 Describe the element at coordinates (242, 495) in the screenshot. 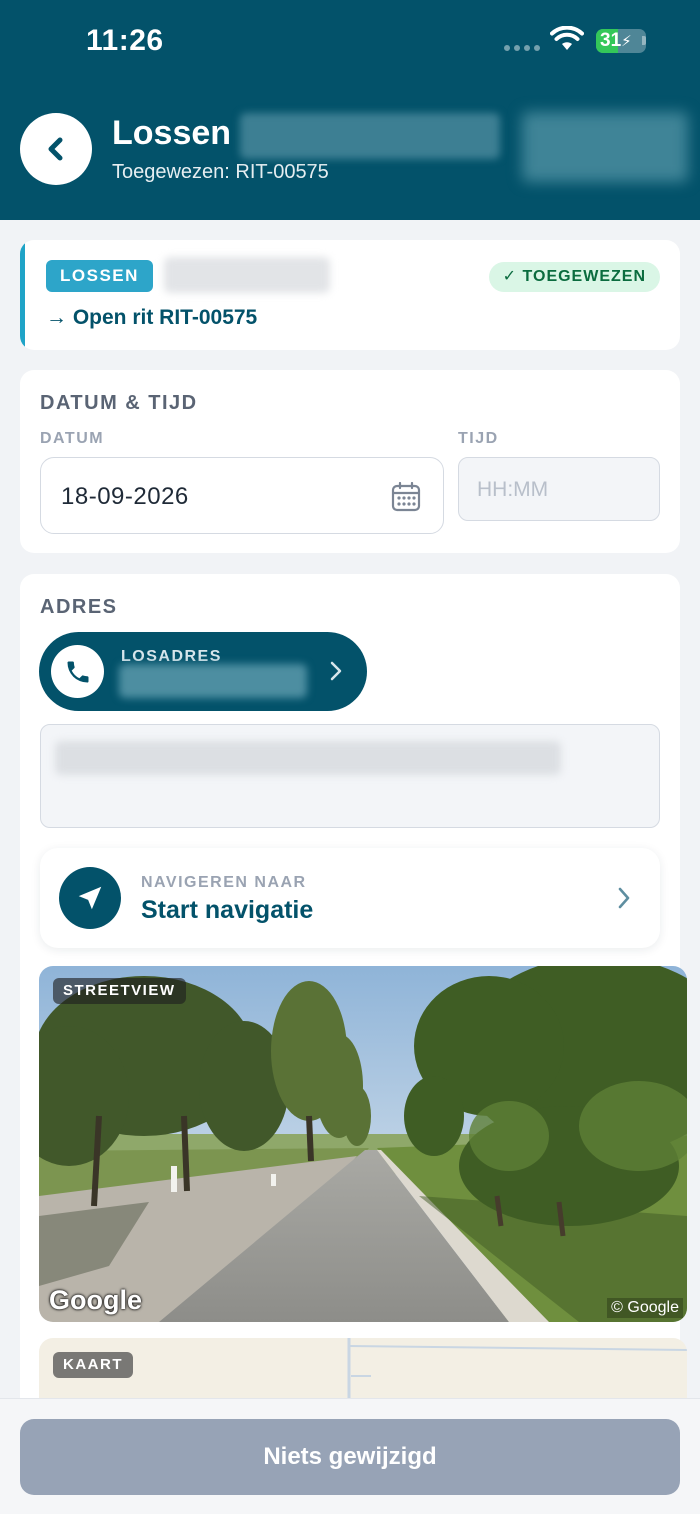

I see `date-field: 18-09-2026` at that location.